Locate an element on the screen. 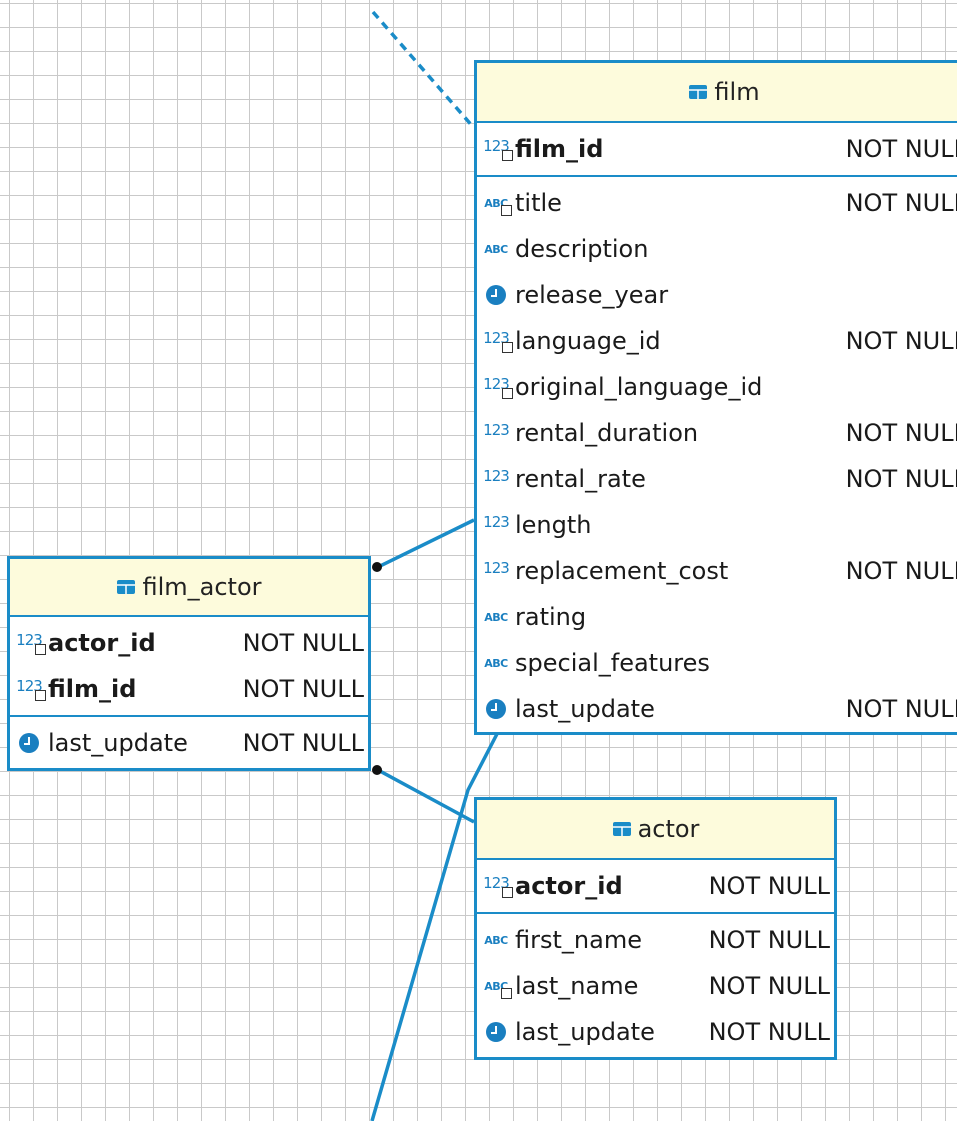 This screenshot has width=957, height=1121. column-row: 123 replacement_cost NOT NULL is located at coordinates (717, 571).